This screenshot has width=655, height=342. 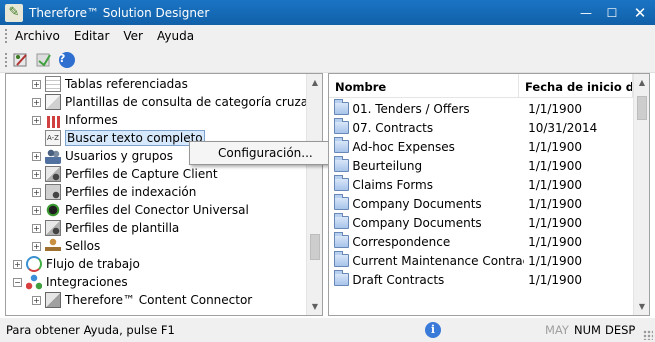 I want to click on list-item: 01. Tenders / Offers 1/1/1900, so click(x=481, y=108).